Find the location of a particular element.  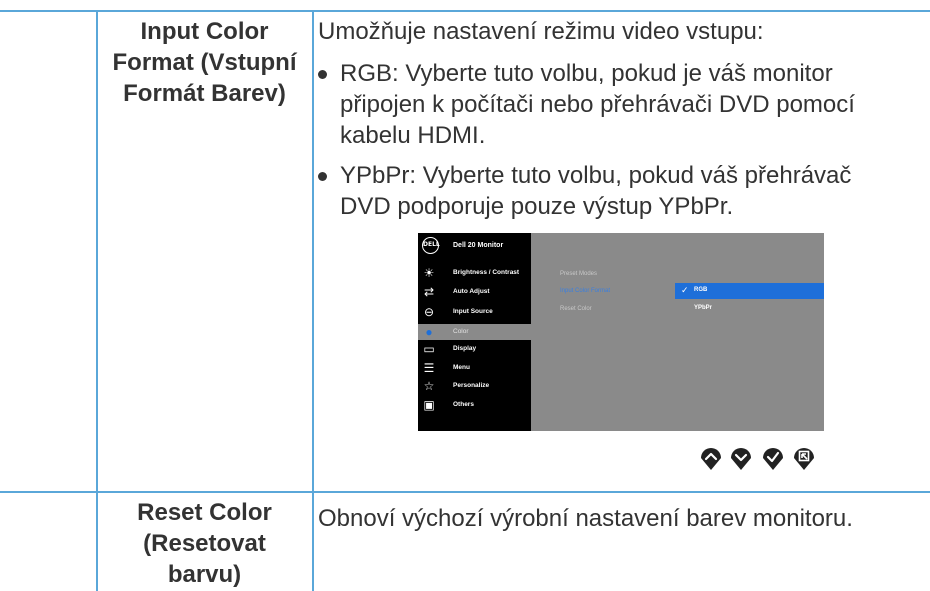

osd-menu-label: Others is located at coordinates (463, 404).